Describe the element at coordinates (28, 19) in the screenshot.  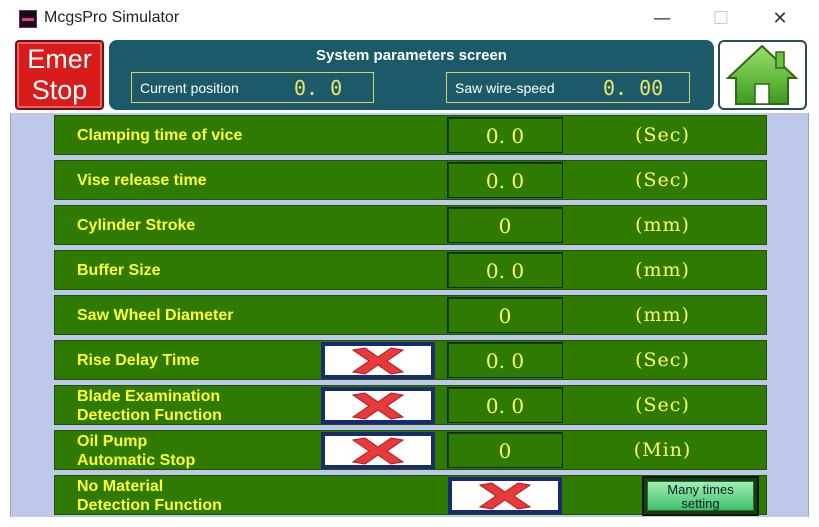
I see `app-icon` at that location.